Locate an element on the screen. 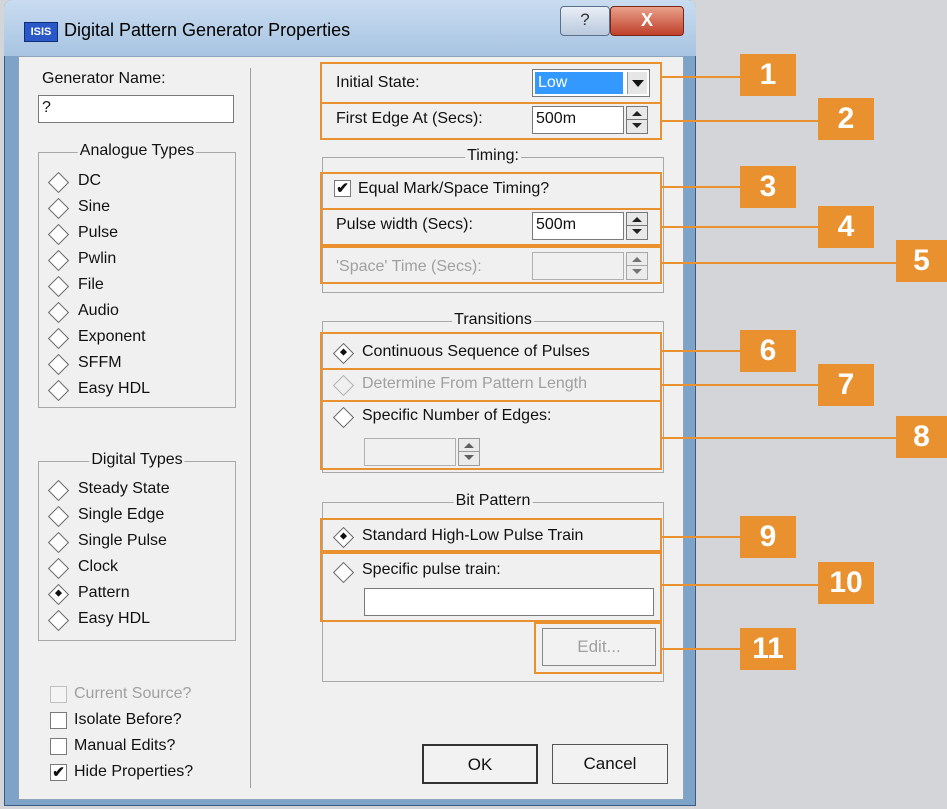  digital-type-label: Pattern is located at coordinates (104, 593).